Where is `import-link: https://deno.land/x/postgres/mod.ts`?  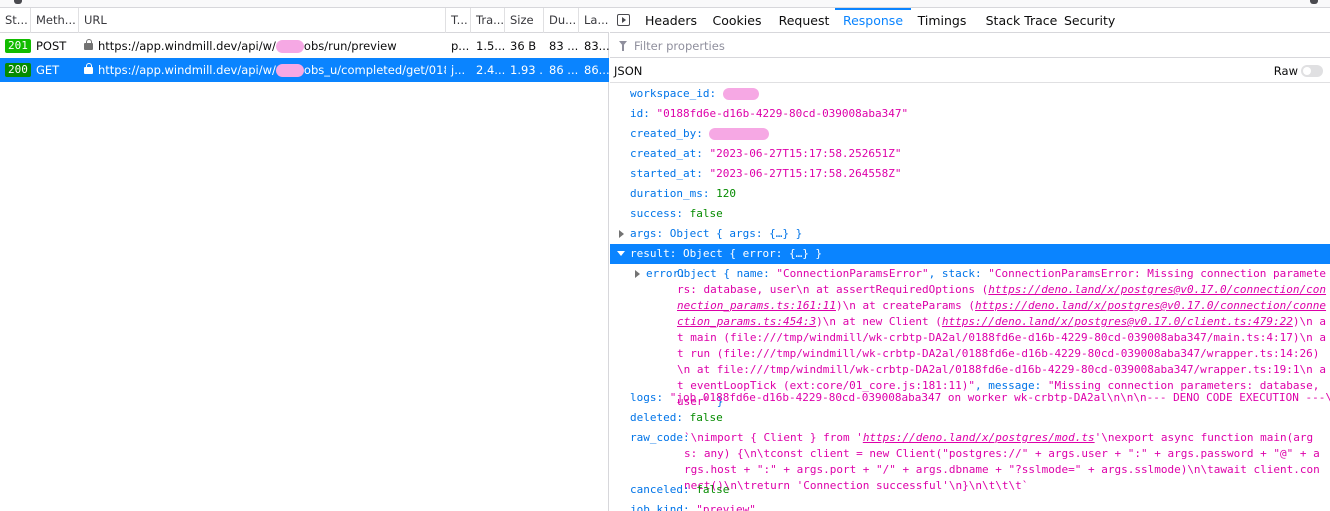
import-link: https://deno.land/x/postgres/mod.ts is located at coordinates (979, 437).